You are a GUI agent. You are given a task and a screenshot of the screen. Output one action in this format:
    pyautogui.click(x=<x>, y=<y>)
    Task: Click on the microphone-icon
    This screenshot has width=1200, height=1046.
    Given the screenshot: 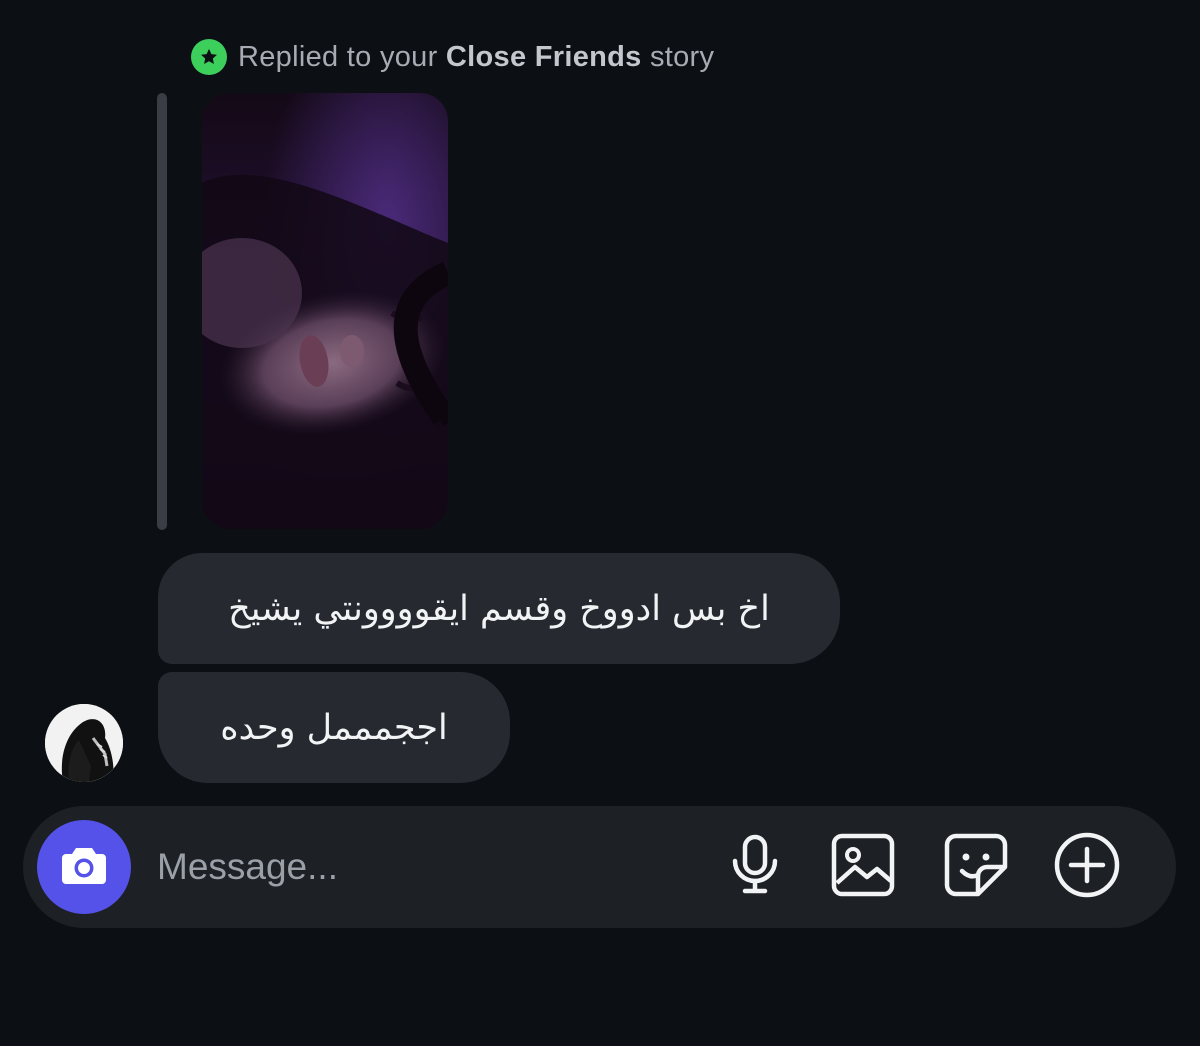 What is the action you would take?
    pyautogui.click(x=755, y=867)
    